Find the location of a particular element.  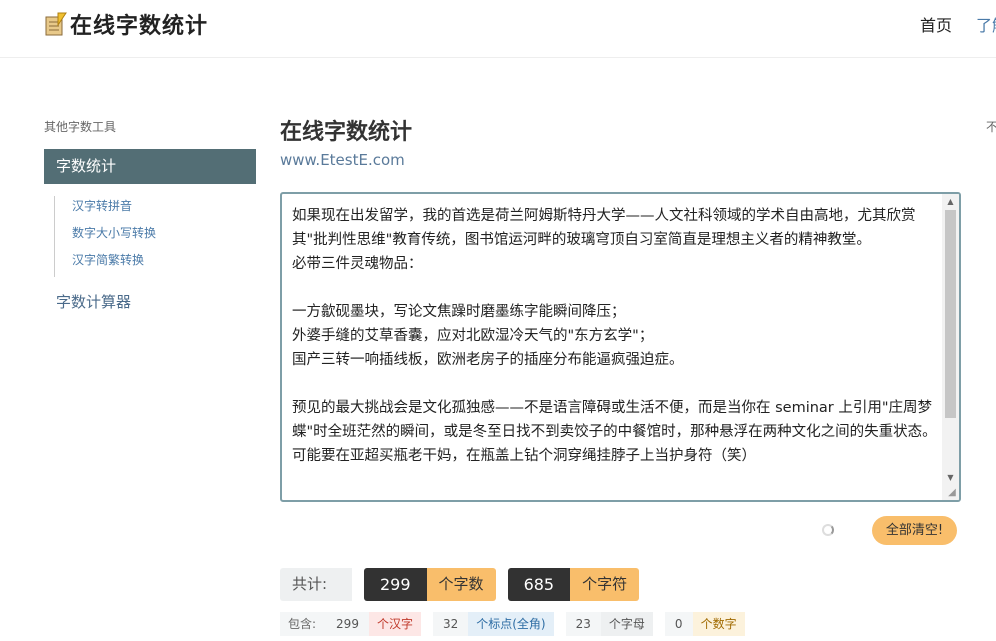

word-count-stat: 299 个字数 is located at coordinates (430, 584).